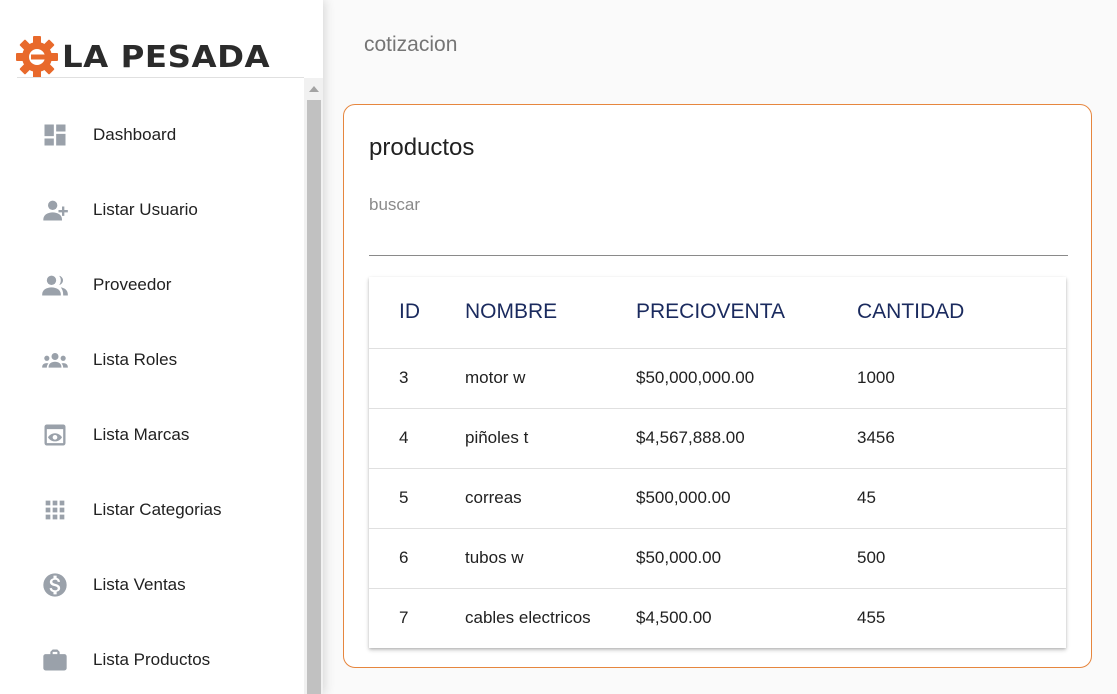  Describe the element at coordinates (55, 435) in the screenshot. I see `preview-icon` at that location.